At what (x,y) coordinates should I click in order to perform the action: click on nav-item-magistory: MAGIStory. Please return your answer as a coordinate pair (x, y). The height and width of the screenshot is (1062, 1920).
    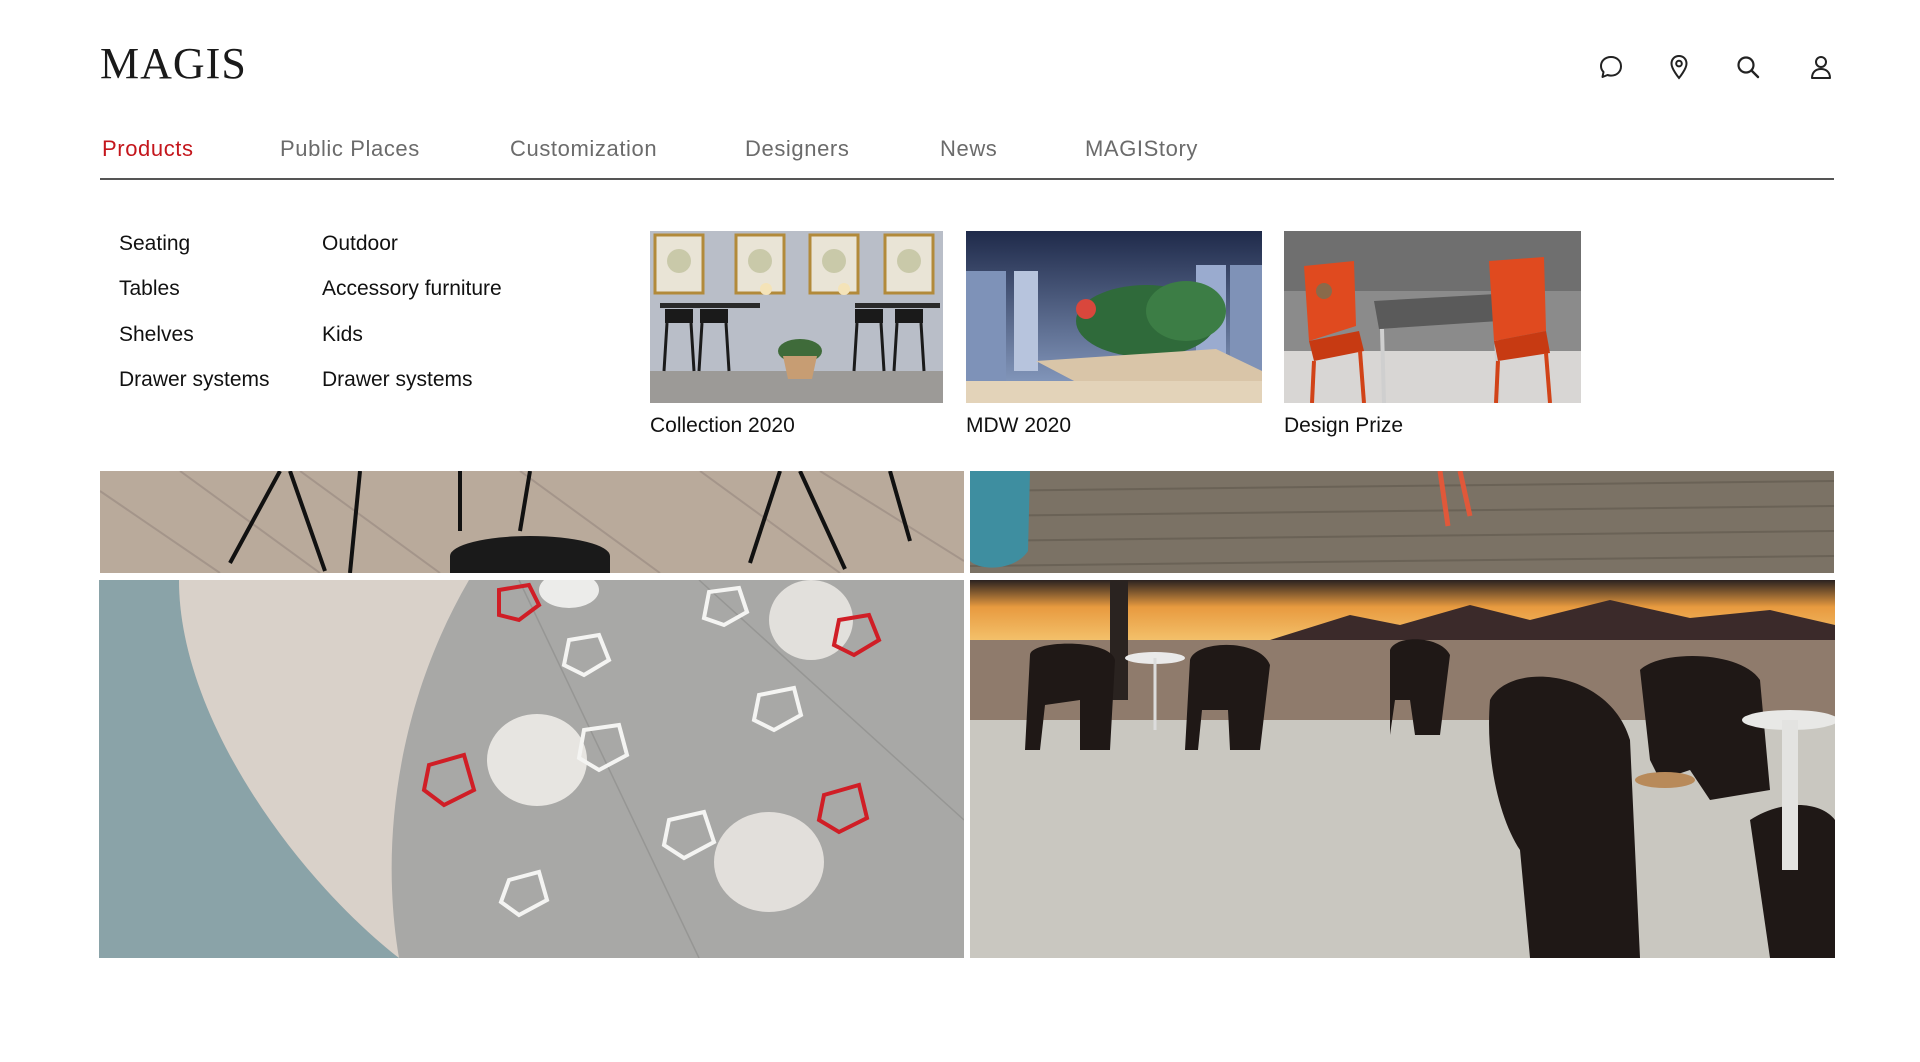
    Looking at the image, I should click on (1141, 149).